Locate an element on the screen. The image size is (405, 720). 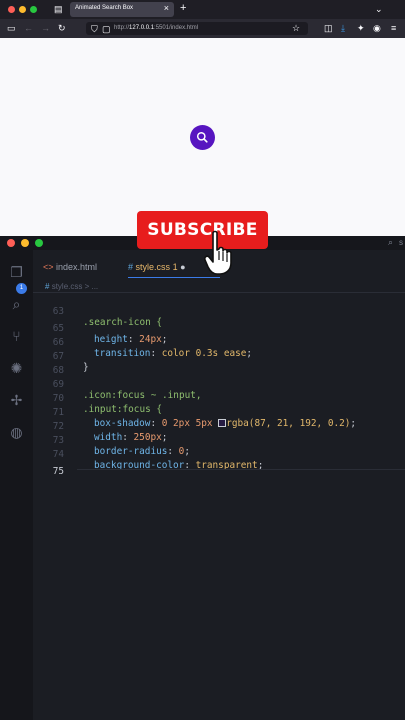
activity-bar: ❐ 1 ⌕ ⑂ ✺ ✢ ◍ is located at coordinates (16, 485).